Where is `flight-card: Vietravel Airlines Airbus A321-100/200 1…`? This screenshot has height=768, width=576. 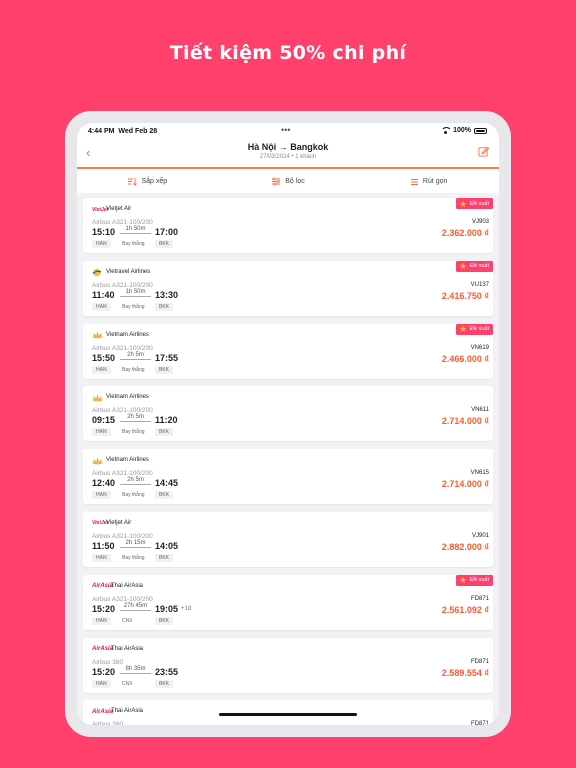 flight-card: Vietravel Airlines Airbus A321-100/200 1… is located at coordinates (288, 288).